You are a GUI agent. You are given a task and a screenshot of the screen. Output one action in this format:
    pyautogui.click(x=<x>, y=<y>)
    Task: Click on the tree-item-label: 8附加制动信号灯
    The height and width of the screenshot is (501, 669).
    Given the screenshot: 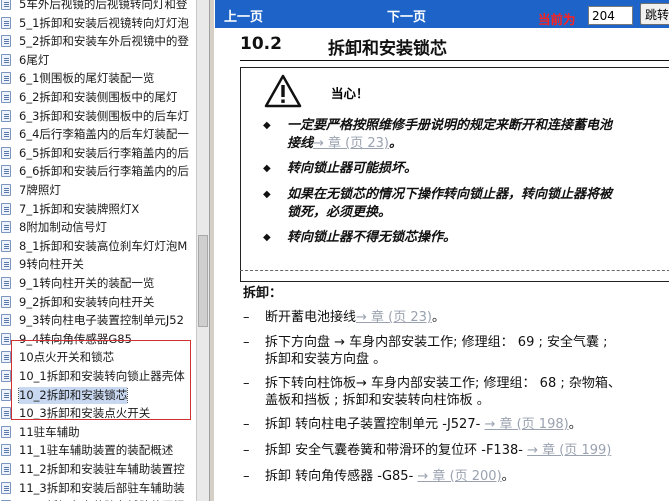 What is the action you would take?
    pyautogui.click(x=63, y=227)
    